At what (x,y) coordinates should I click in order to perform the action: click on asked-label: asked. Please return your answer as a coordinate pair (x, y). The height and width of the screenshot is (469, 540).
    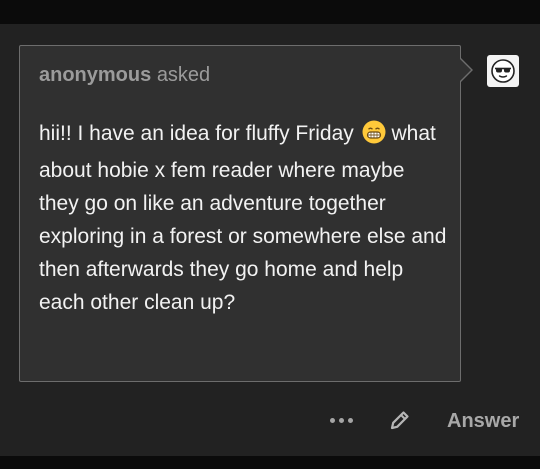
    Looking at the image, I should click on (183, 75).